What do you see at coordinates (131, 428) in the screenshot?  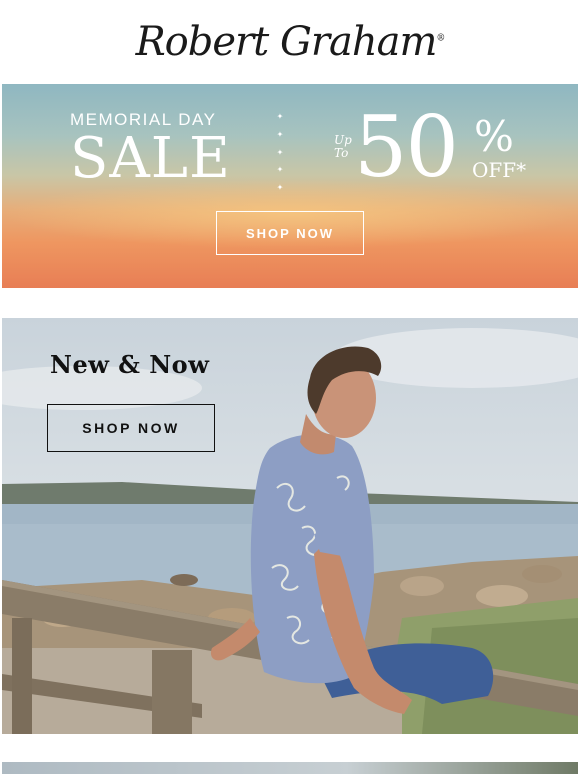 I see `hero-shop-now-button: SHOP NOW` at bounding box center [131, 428].